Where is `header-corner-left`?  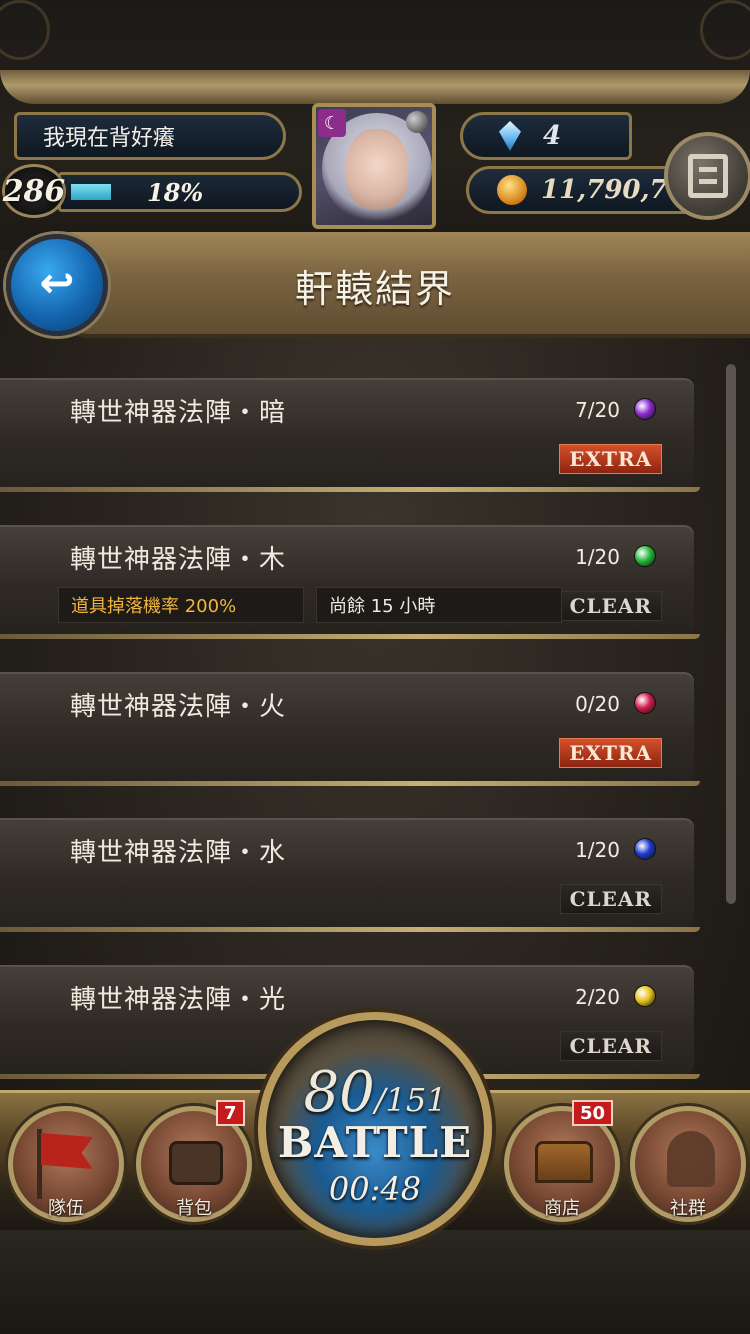
header-corner-left is located at coordinates (25, 30).